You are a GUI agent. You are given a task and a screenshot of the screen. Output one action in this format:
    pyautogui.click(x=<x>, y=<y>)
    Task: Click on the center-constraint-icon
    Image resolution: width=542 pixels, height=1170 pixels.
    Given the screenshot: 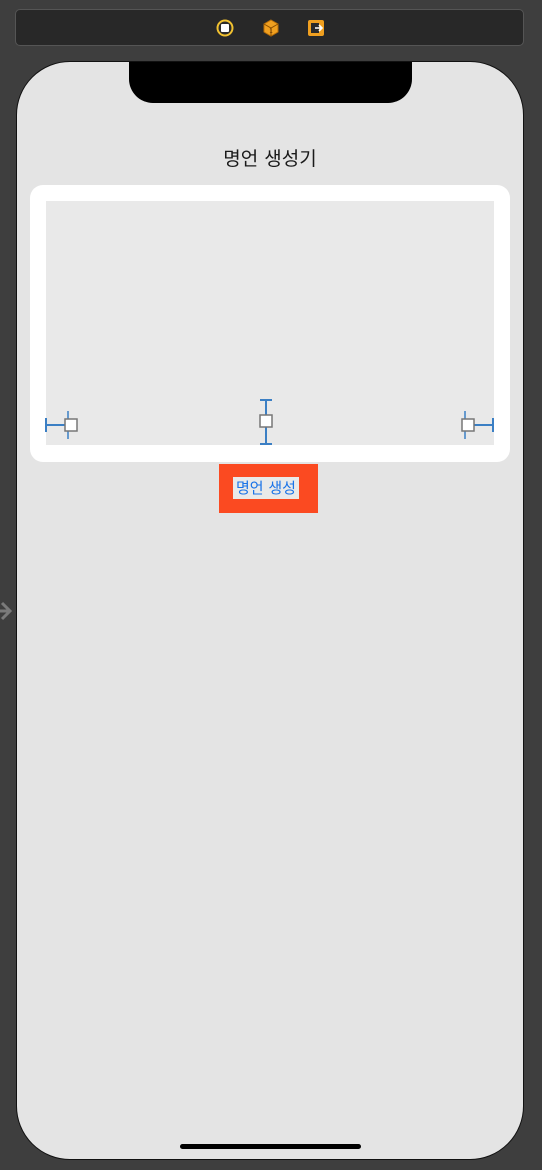 What is the action you would take?
    pyautogui.click(x=266, y=422)
    